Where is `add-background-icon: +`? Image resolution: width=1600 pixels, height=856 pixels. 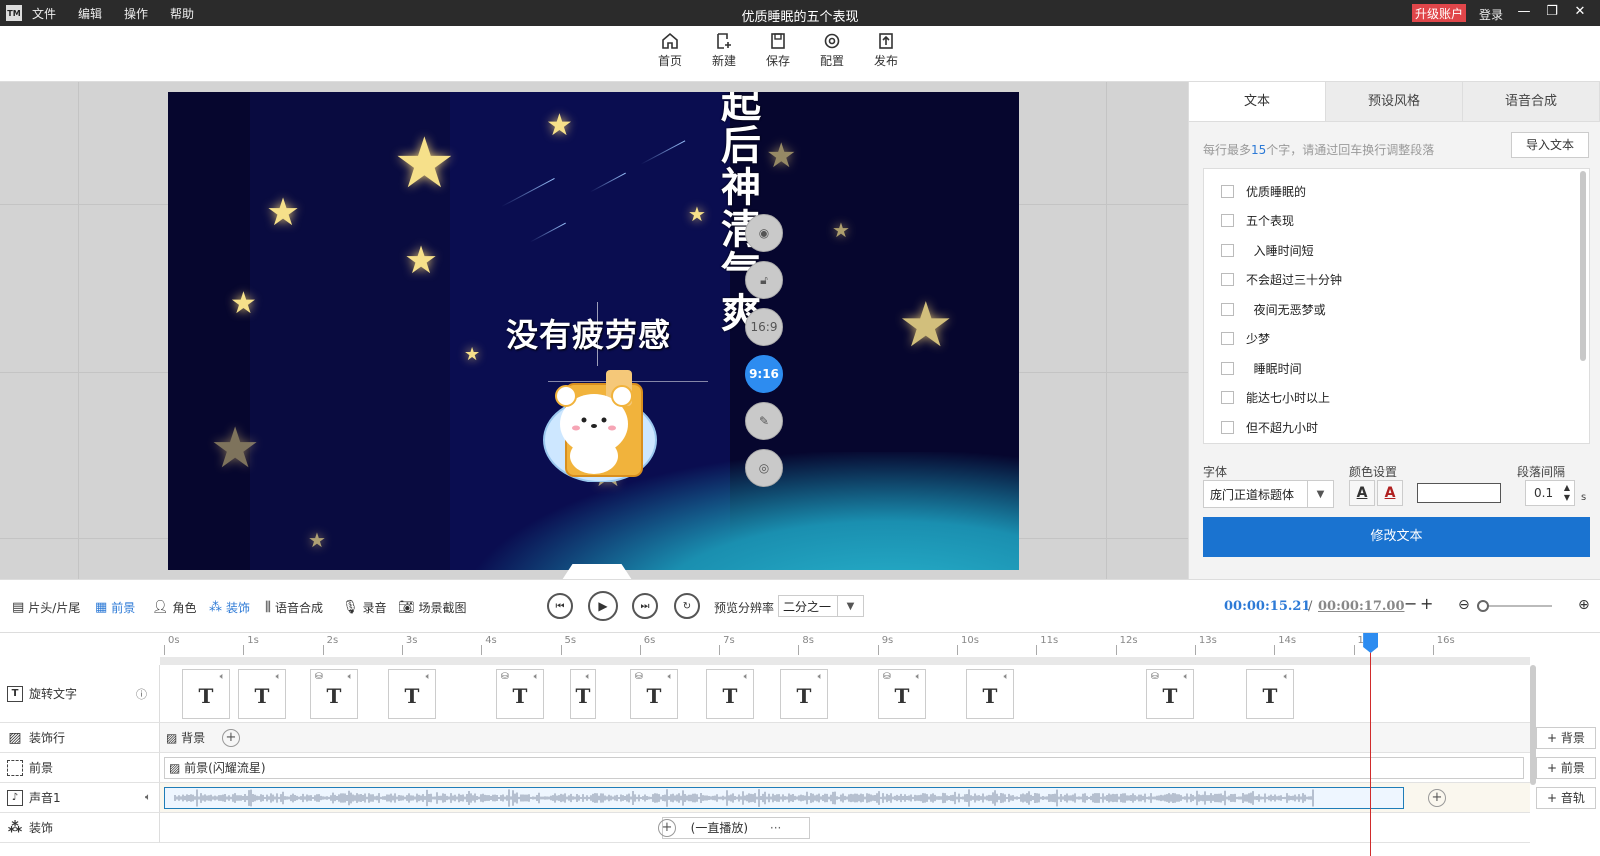
add-background-icon: + is located at coordinates (231, 738).